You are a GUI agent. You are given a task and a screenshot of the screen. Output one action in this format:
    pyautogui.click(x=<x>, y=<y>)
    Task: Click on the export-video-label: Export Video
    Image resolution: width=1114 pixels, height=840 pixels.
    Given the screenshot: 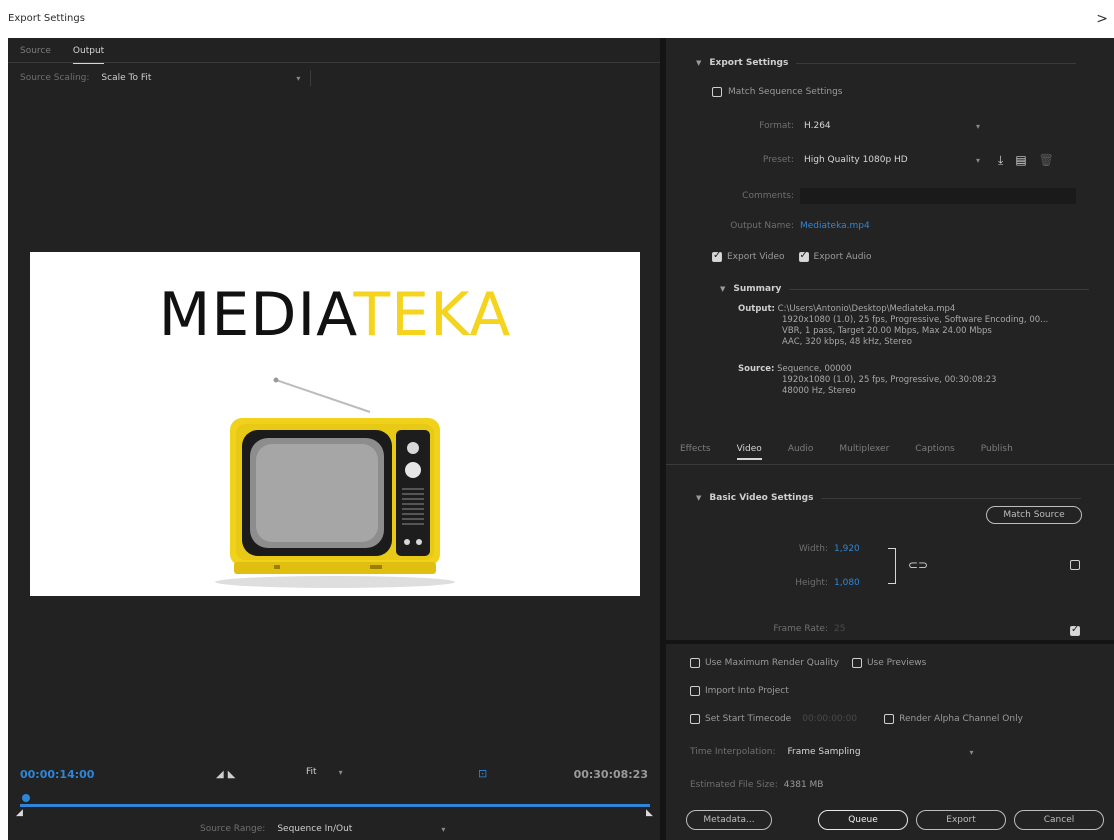 What is the action you would take?
    pyautogui.click(x=756, y=257)
    